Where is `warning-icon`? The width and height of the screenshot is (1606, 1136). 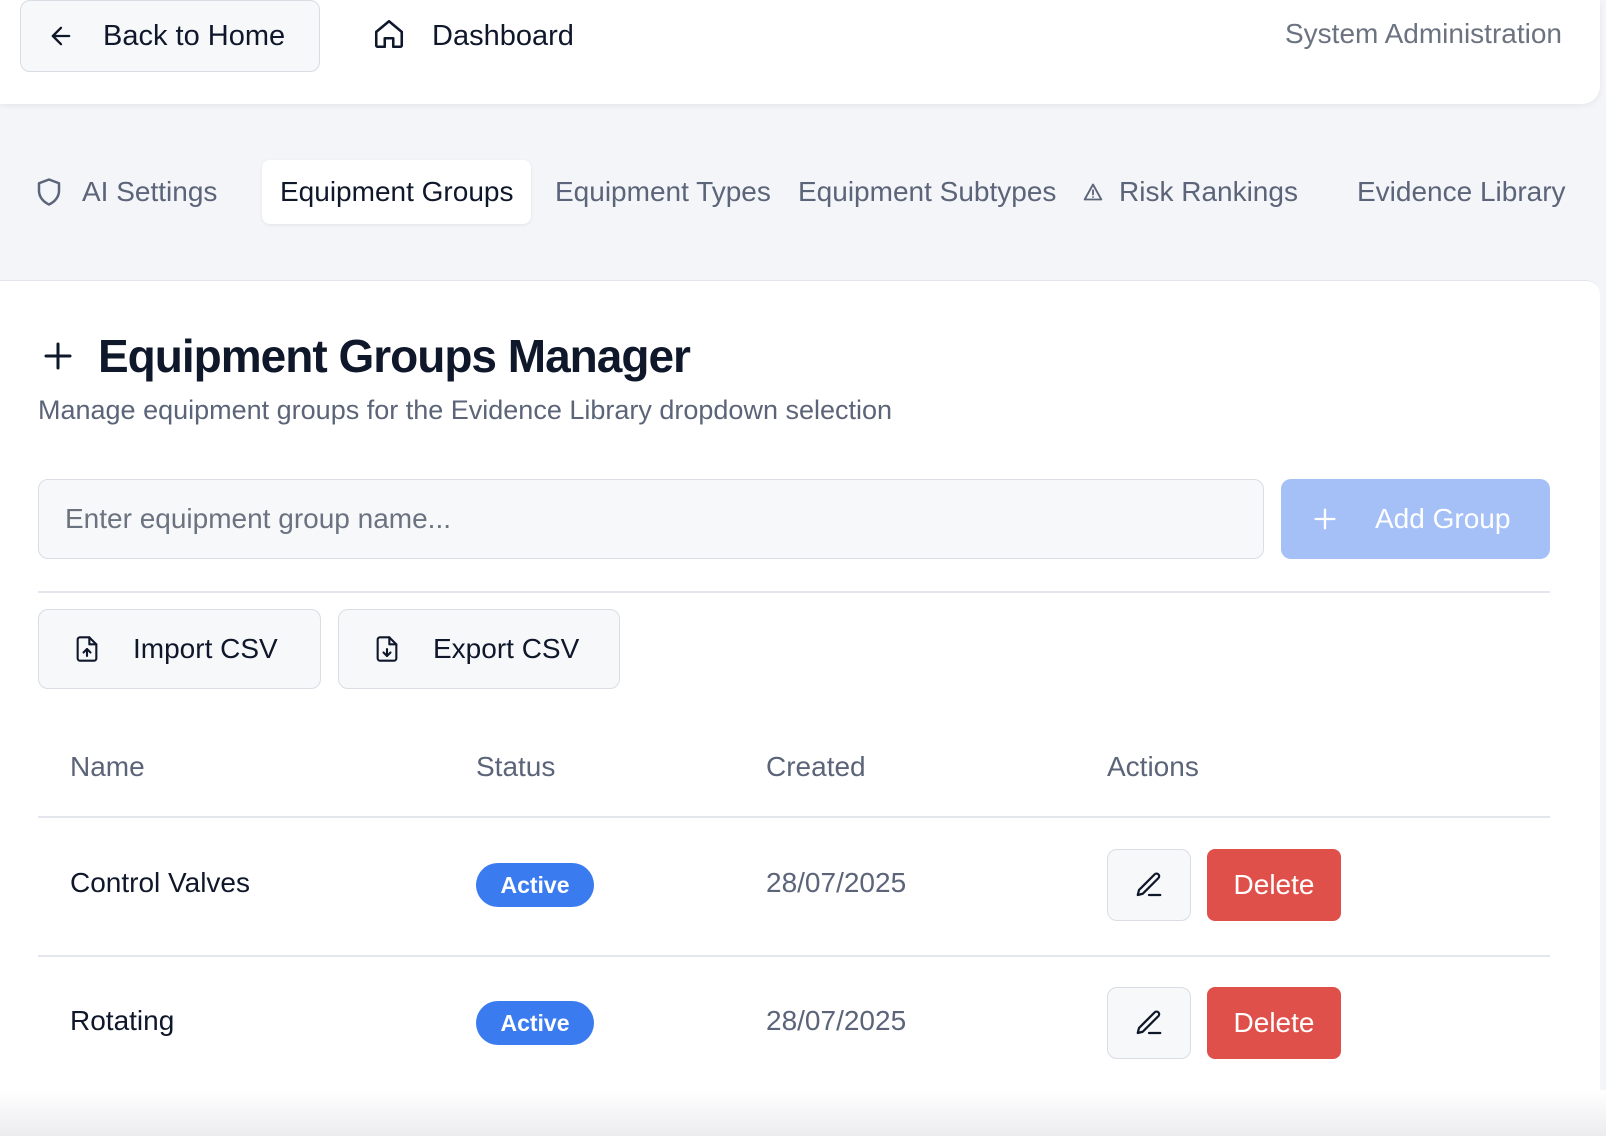 warning-icon is located at coordinates (1093, 192).